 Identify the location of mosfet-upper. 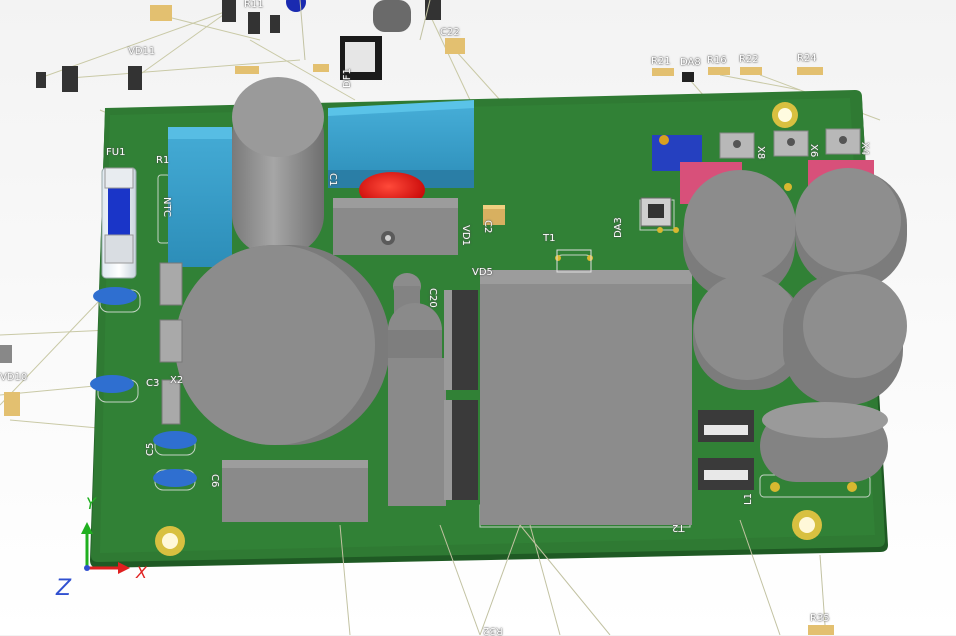
(461, 340).